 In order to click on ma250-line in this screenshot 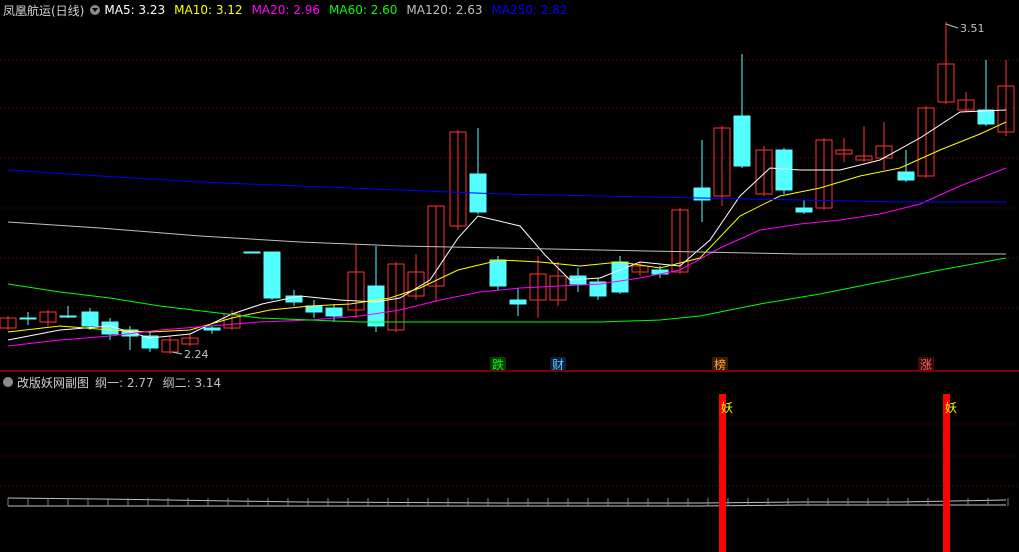, I will do `click(506, 186)`.